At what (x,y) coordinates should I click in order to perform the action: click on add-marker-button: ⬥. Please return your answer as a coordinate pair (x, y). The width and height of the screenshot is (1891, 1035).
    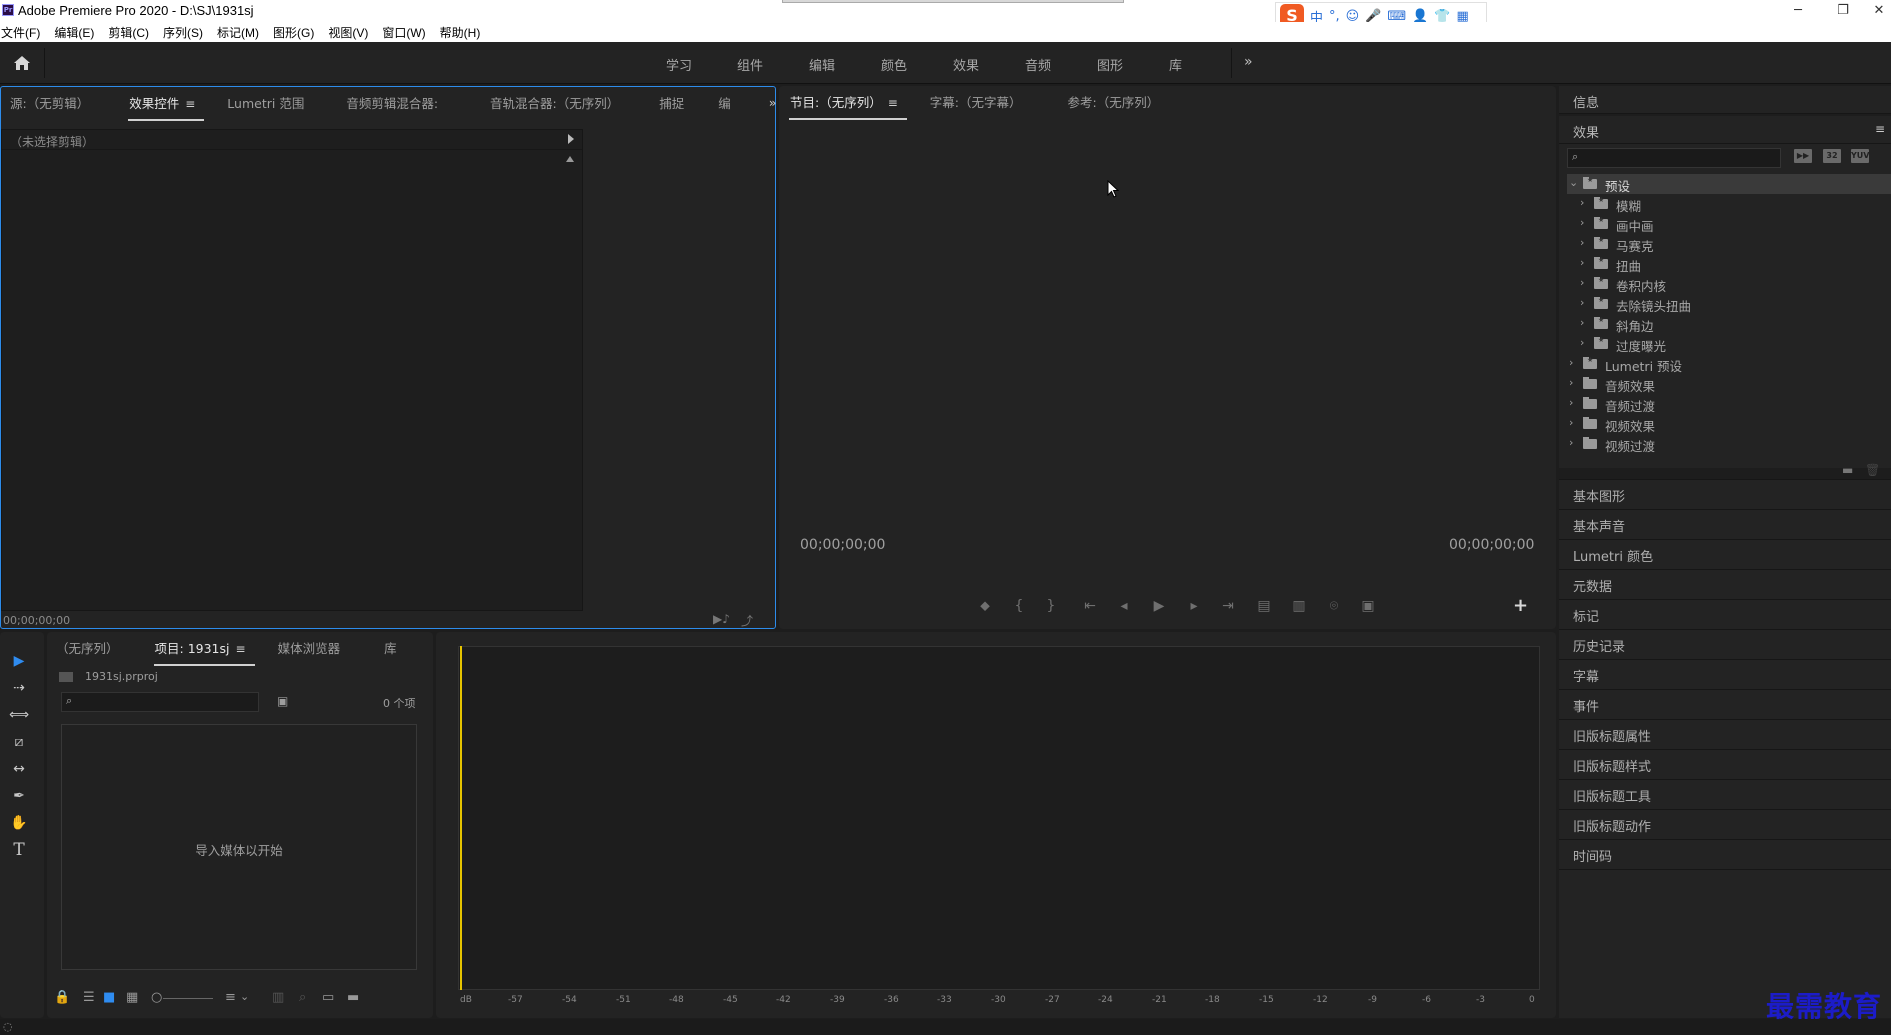
    Looking at the image, I should click on (985, 606).